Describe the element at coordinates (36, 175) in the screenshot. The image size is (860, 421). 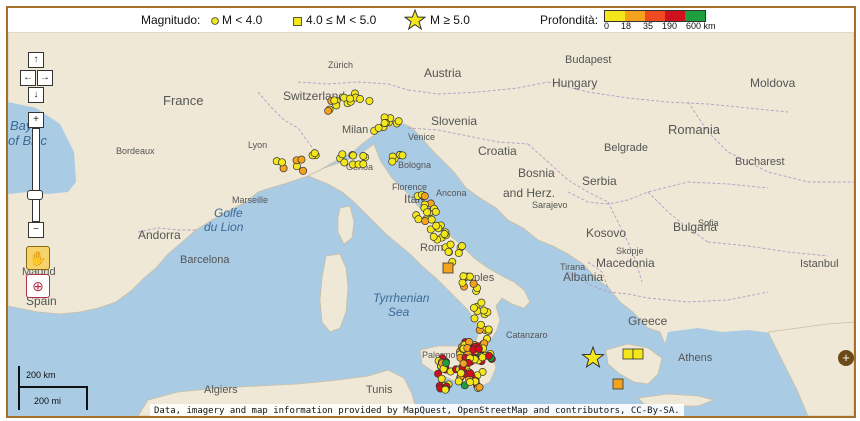
I see `zoom-slider-track` at that location.